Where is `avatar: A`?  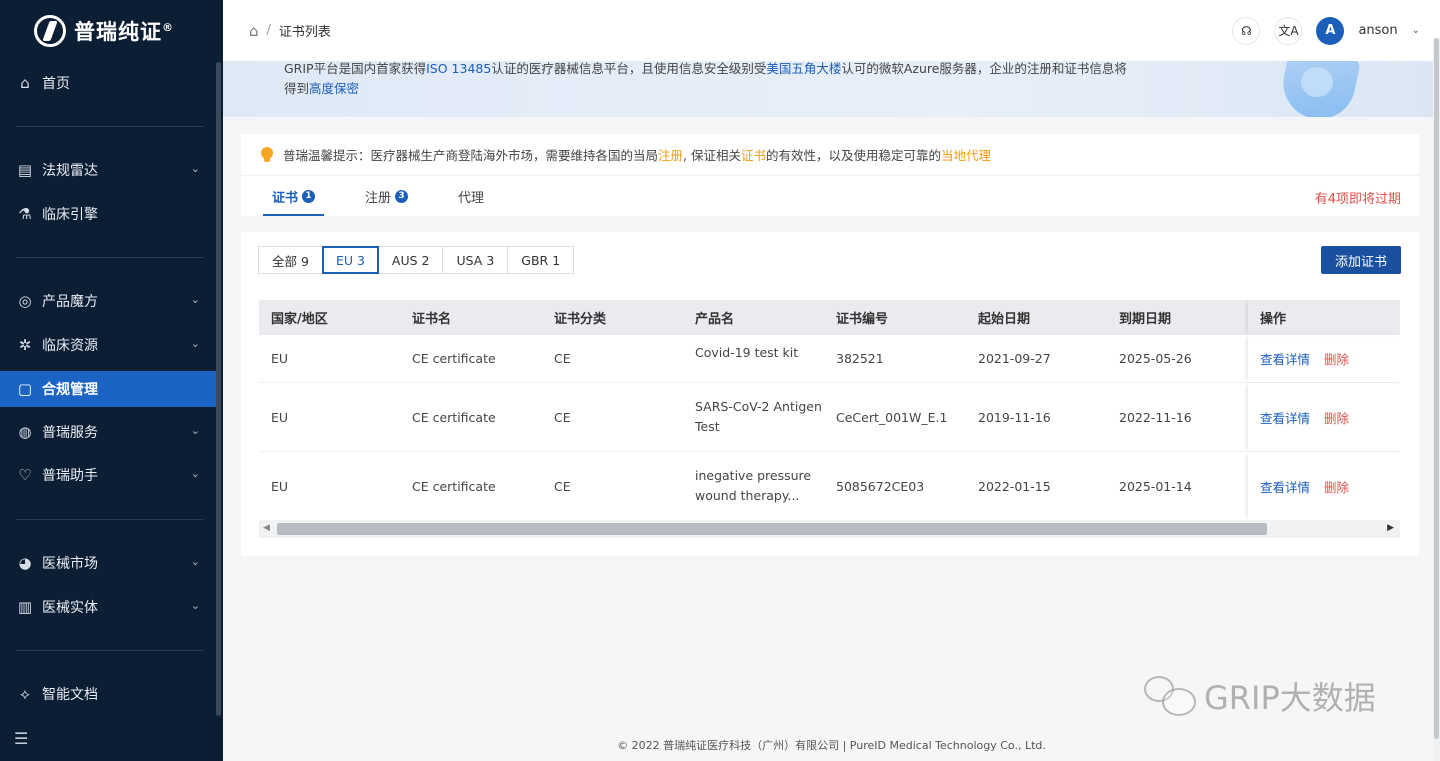 avatar: A is located at coordinates (1330, 30).